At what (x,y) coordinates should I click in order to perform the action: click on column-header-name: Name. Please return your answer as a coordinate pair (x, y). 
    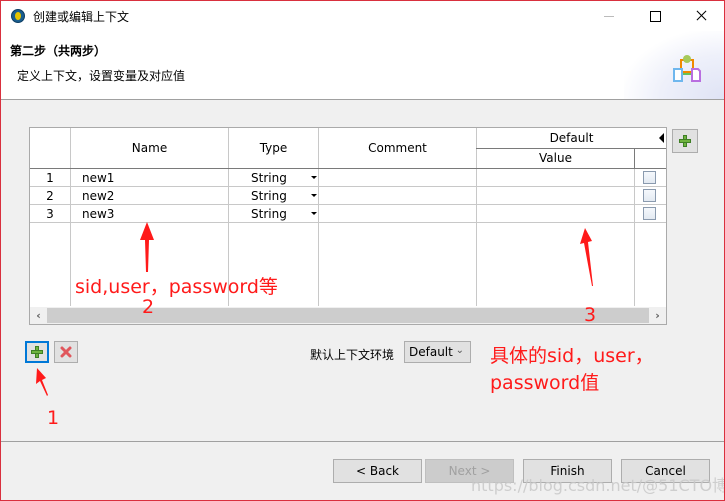
    Looking at the image, I should click on (149, 148).